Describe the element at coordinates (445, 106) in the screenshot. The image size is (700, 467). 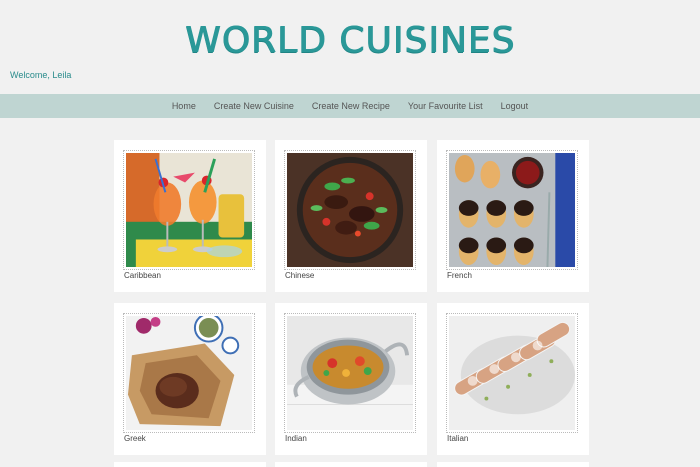
I see `nav-favourite-list-link: Your Favourite List` at that location.